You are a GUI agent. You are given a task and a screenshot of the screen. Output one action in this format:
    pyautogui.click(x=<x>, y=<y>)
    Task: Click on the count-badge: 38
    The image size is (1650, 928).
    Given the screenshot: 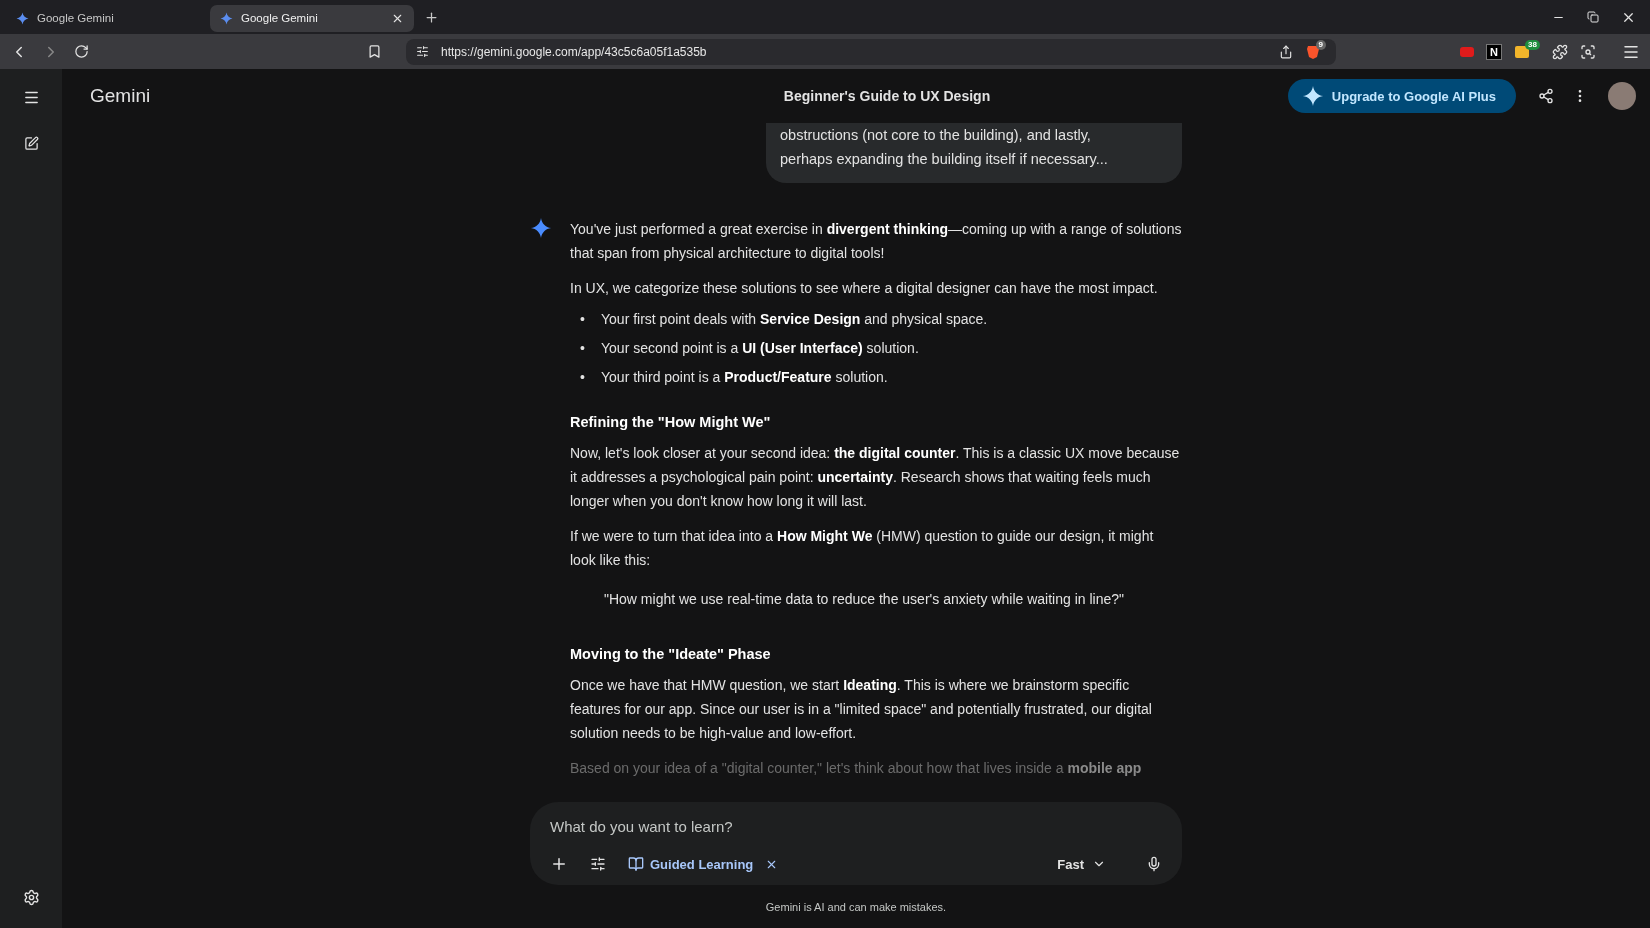 What is the action you would take?
    pyautogui.click(x=1532, y=44)
    